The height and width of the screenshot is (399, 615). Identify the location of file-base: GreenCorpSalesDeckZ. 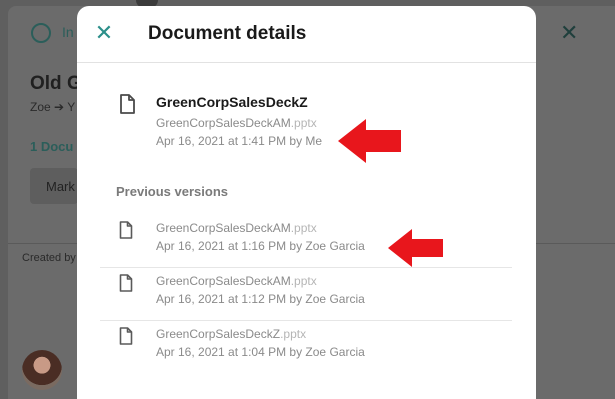
(218, 334).